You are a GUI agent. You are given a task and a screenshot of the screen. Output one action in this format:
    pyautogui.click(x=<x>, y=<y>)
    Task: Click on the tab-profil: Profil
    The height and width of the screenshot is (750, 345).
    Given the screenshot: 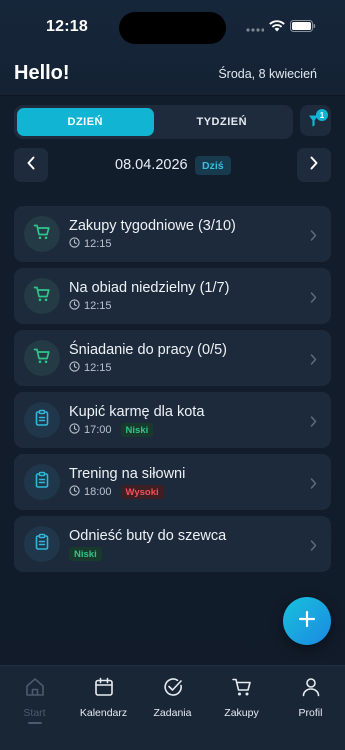 What is the action you would take?
    pyautogui.click(x=310, y=701)
    